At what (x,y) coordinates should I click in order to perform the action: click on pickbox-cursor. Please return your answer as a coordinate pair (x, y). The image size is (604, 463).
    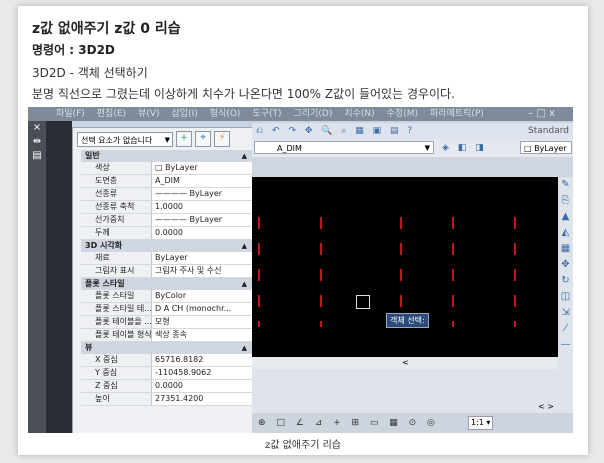
    Looking at the image, I should click on (363, 302).